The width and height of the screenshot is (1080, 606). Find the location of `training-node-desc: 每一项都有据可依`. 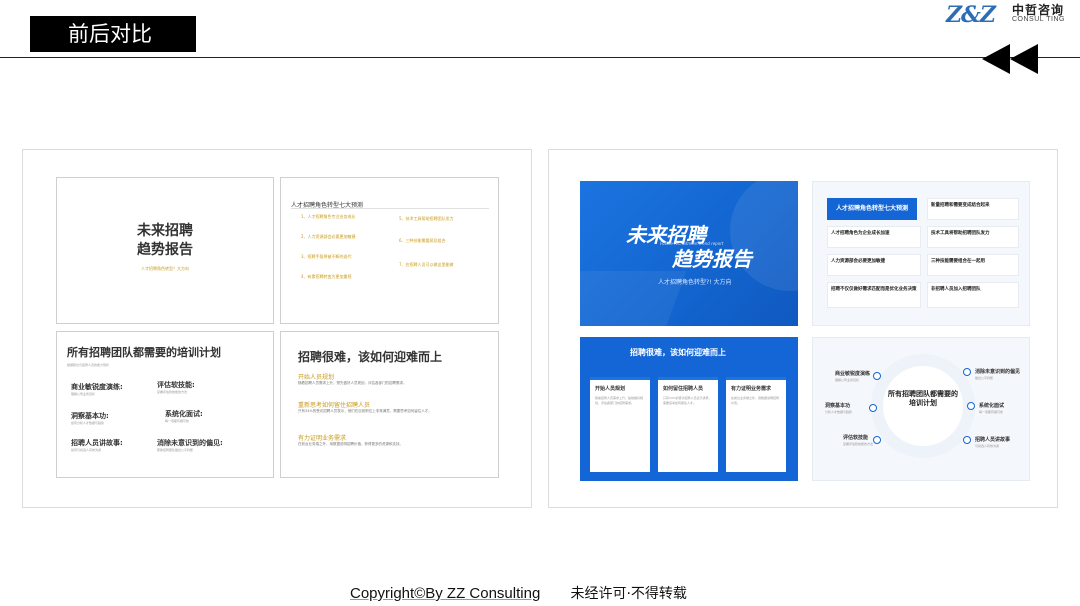

training-node-desc: 每一项都有据可依 is located at coordinates (991, 412).